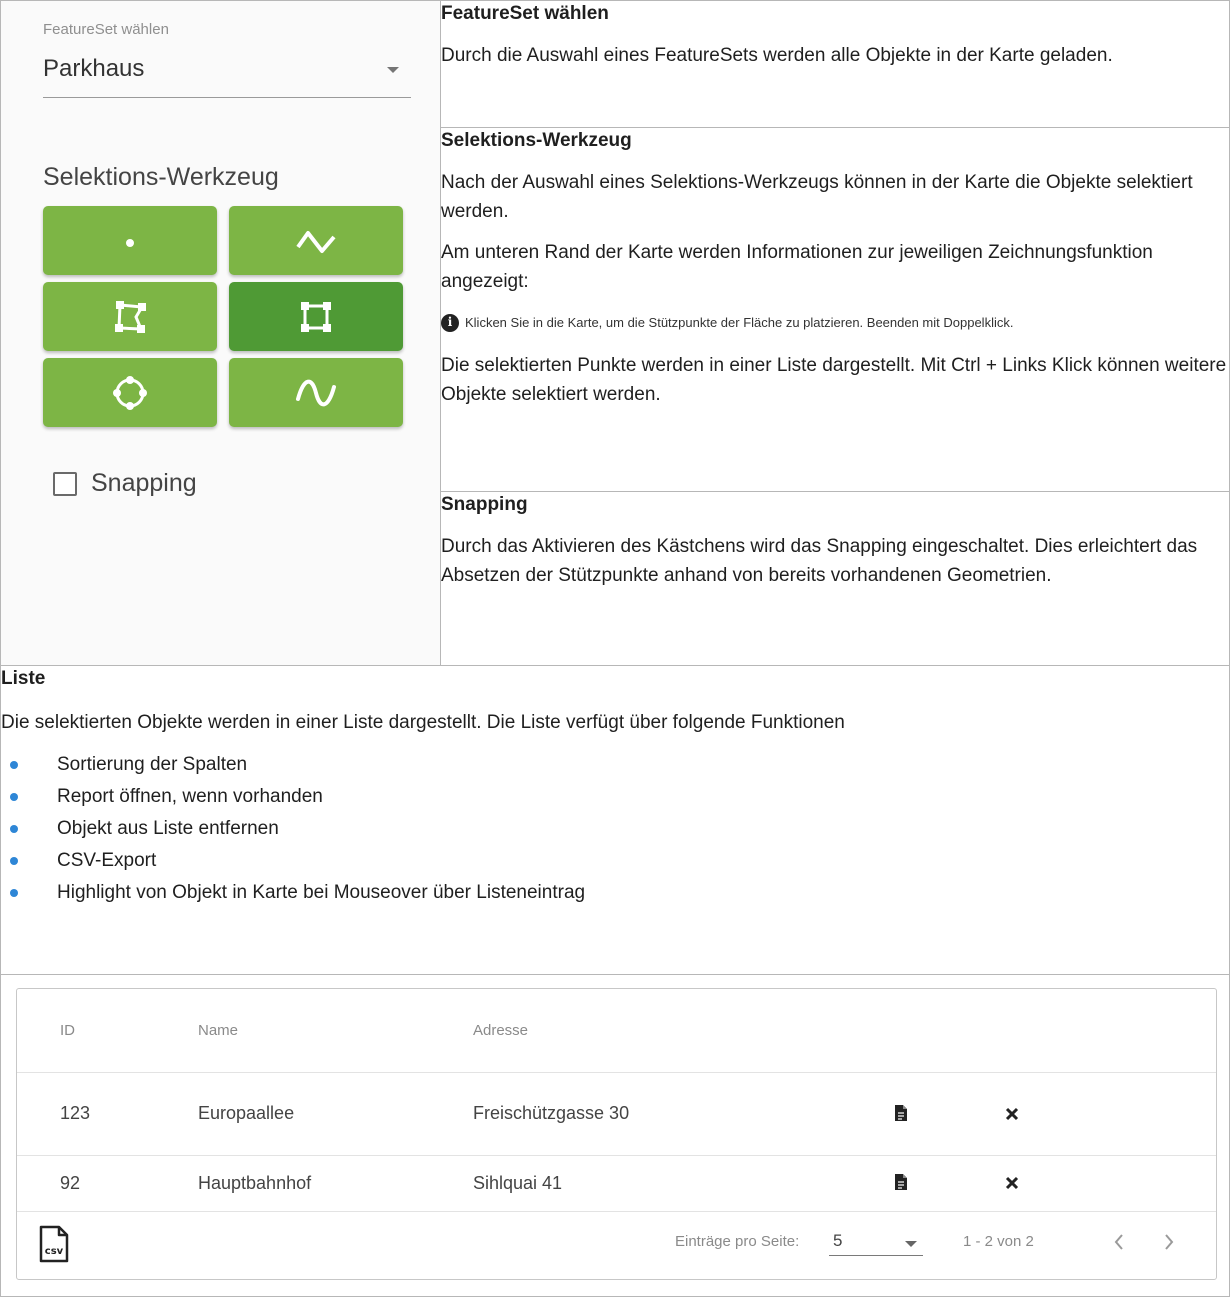 Image resolution: width=1231 pixels, height=1297 pixels. I want to click on list-item: Sortierung der Spalten, so click(615, 765).